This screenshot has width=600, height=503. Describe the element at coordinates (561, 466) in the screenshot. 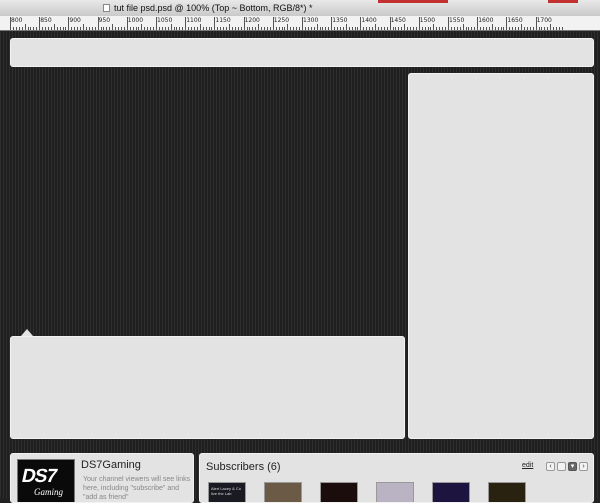

I see `blank-nav-button` at that location.